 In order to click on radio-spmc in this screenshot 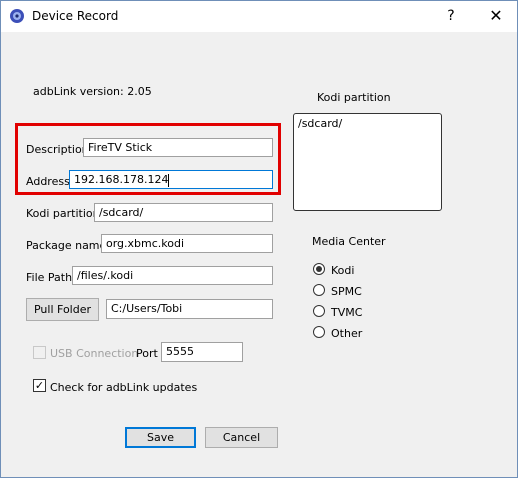, I will do `click(319, 290)`.